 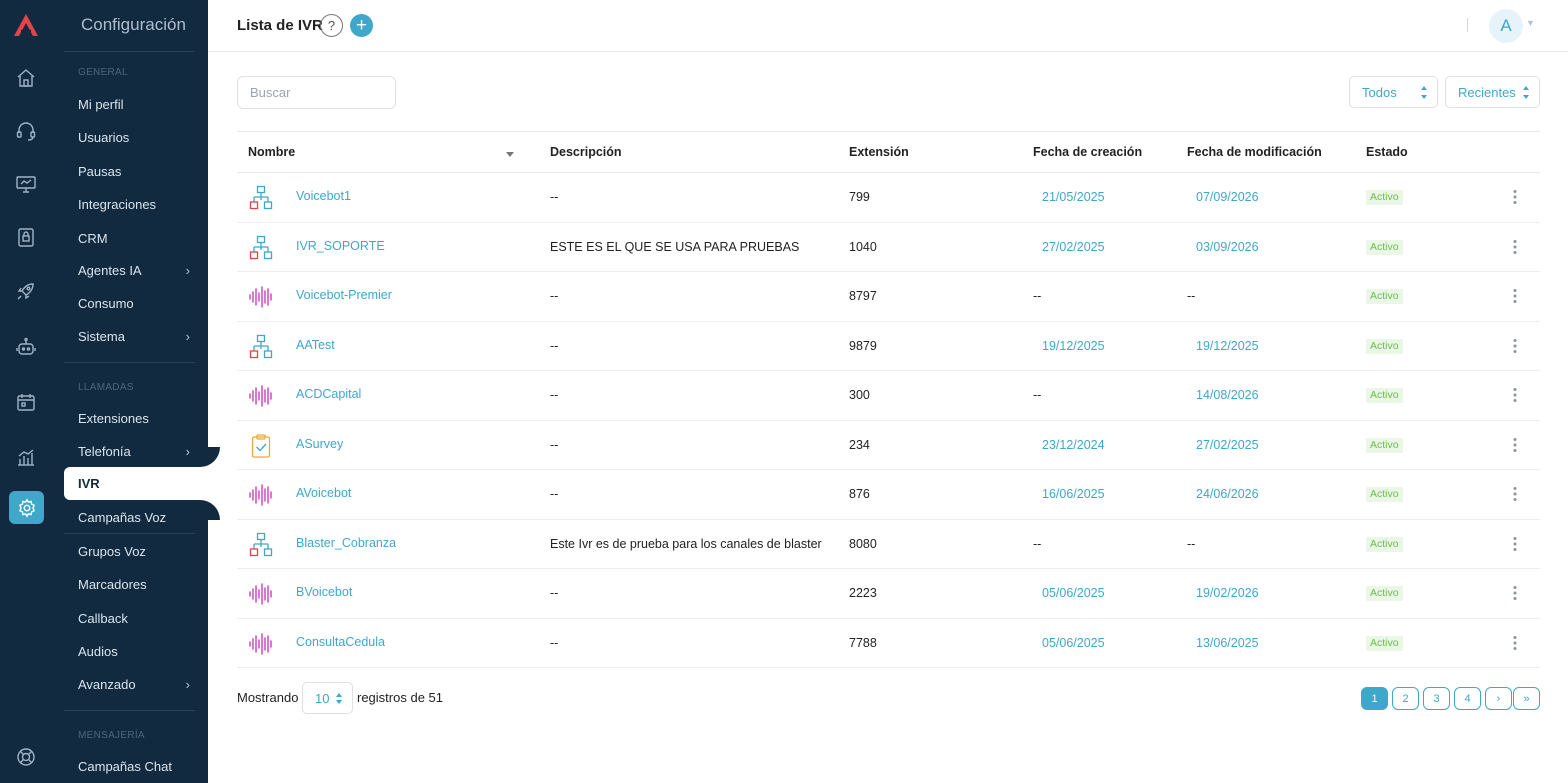 I want to click on ivr-name-link: Blaster_Cobranza, so click(x=346, y=543).